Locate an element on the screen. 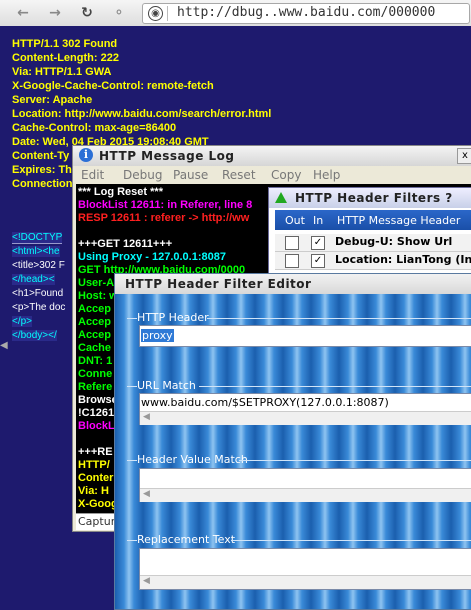  log-line: Via: H is located at coordinates (93, 491).